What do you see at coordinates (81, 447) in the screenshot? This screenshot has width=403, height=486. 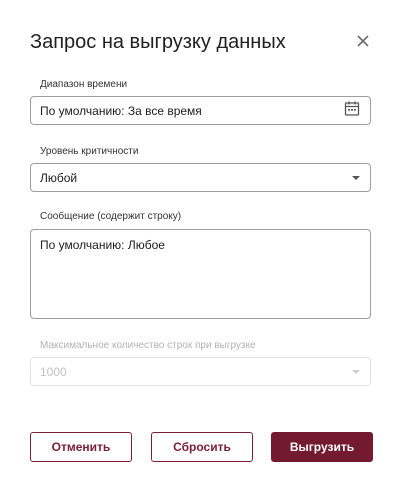 I see `cancel-button: Отменить` at bounding box center [81, 447].